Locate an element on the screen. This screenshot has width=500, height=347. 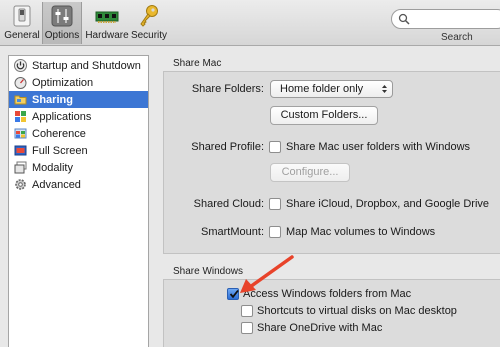
shortcuts-virtual-disks-checkbox is located at coordinates (247, 311).